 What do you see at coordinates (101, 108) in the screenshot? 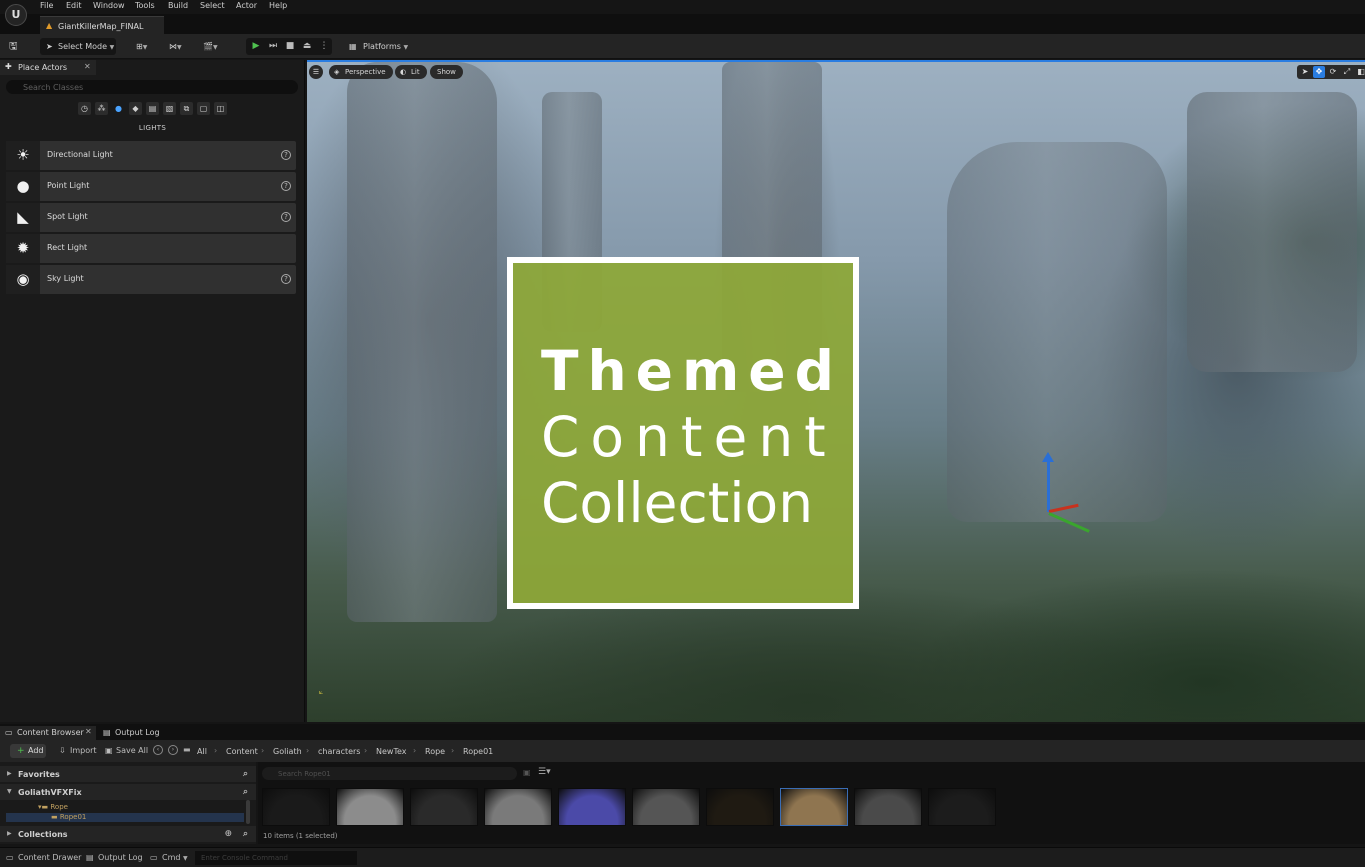
I see `basic-shapes-icon: ⁂` at bounding box center [101, 108].